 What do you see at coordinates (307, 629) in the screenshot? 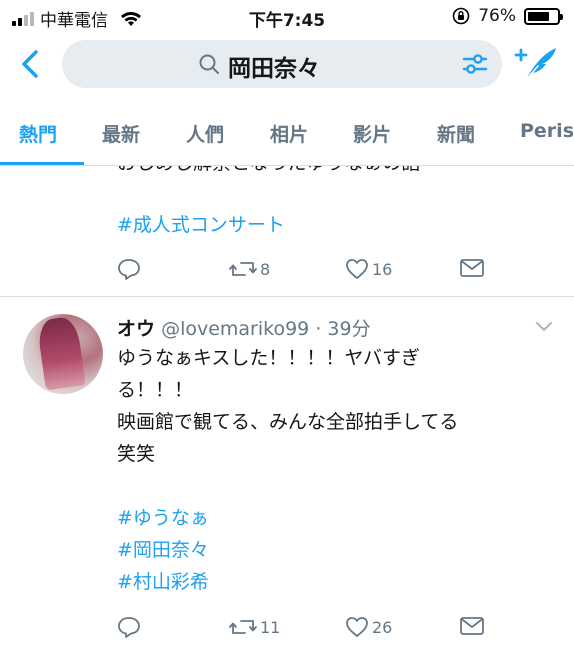
I see `tweet-actions: 11 26` at bounding box center [307, 629].